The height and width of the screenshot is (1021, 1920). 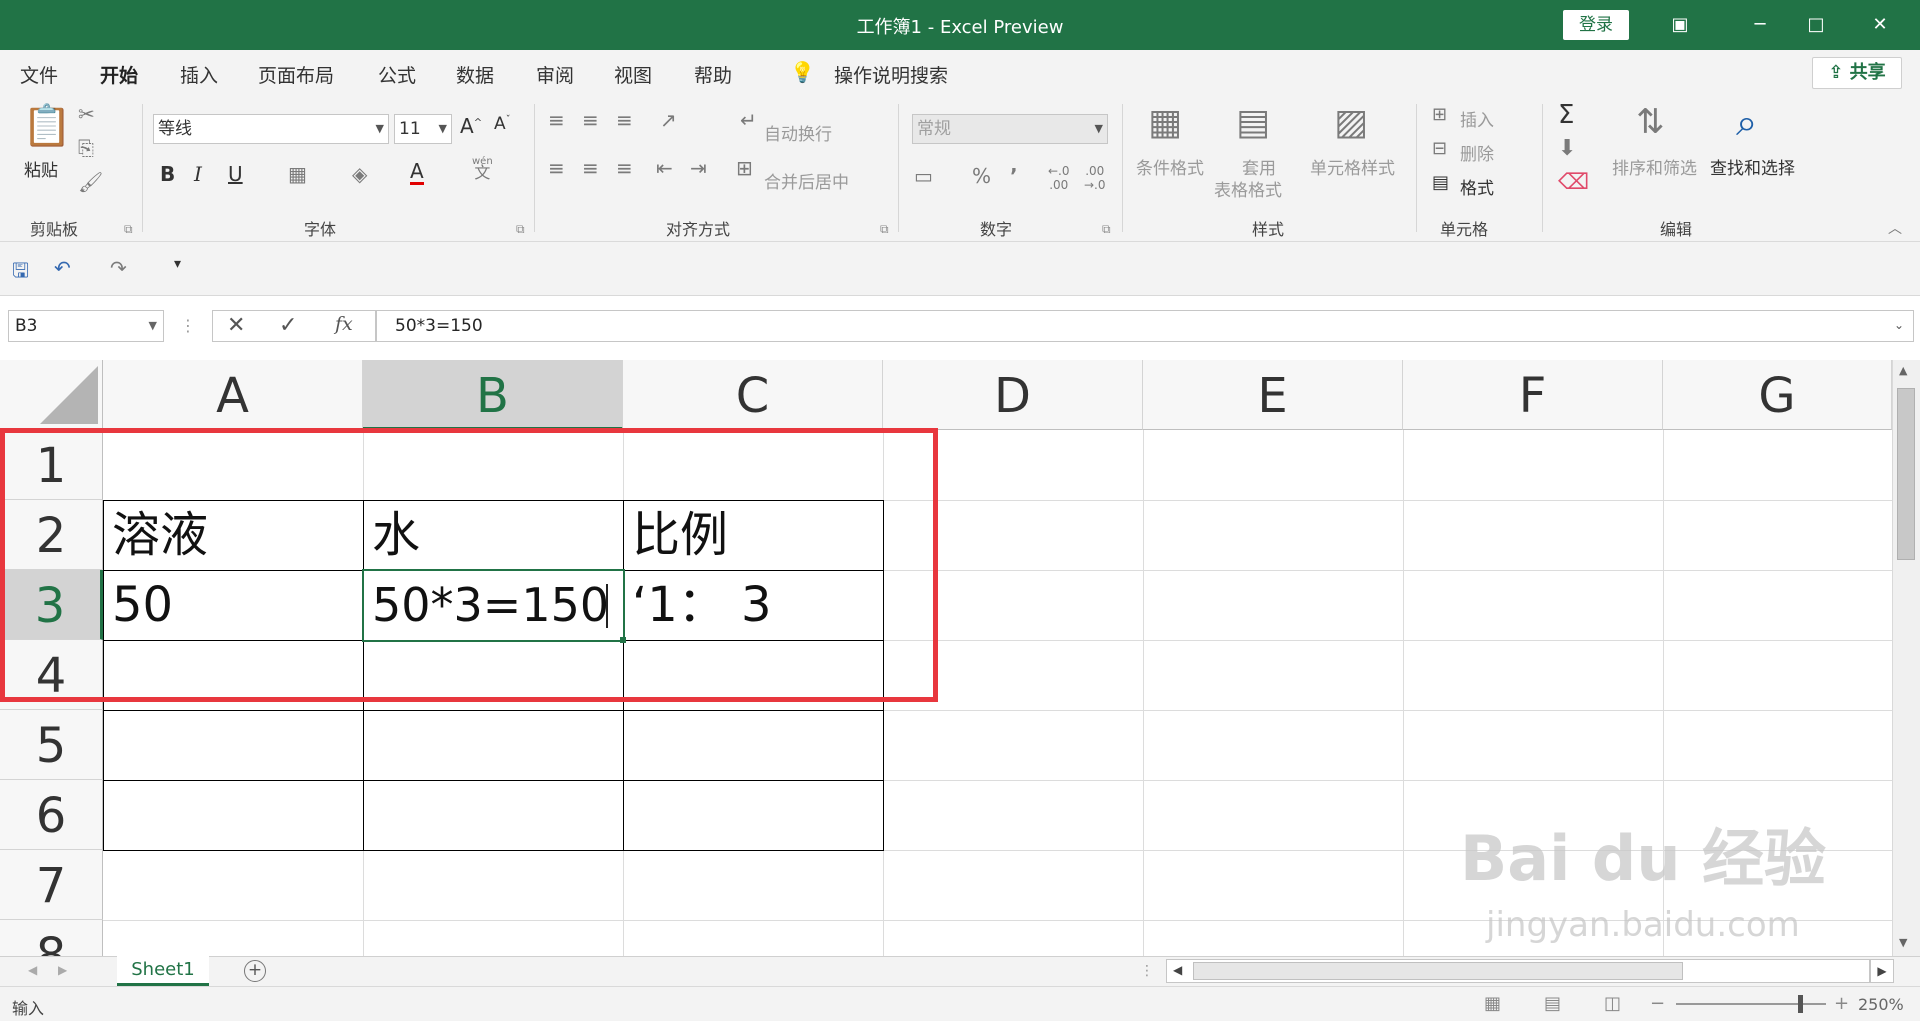 I want to click on format-painter-icon: 🖌, so click(x=90, y=182).